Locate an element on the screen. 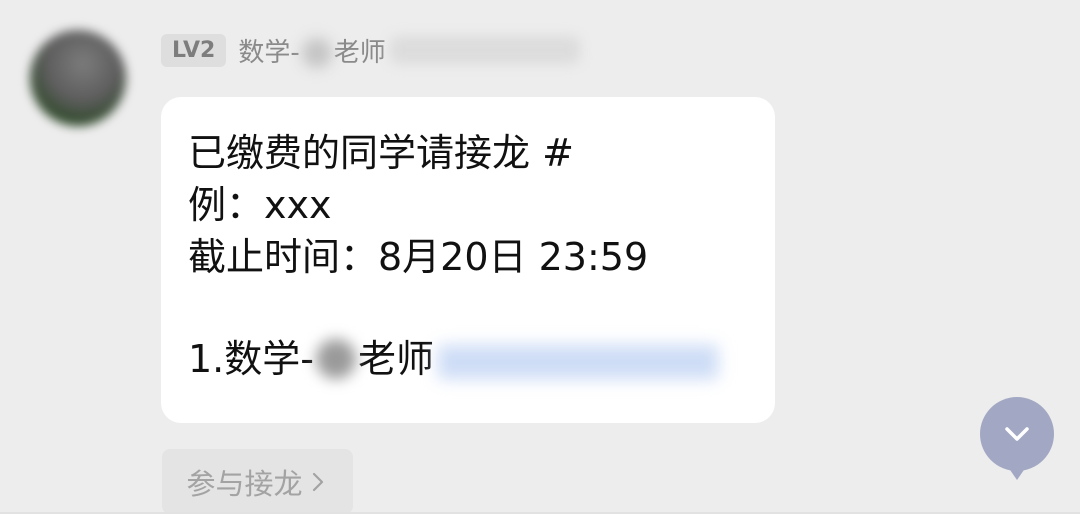 This screenshot has width=1080, height=514. message-line-title: 已缴费的同学请接龙 # is located at coordinates (381, 153).